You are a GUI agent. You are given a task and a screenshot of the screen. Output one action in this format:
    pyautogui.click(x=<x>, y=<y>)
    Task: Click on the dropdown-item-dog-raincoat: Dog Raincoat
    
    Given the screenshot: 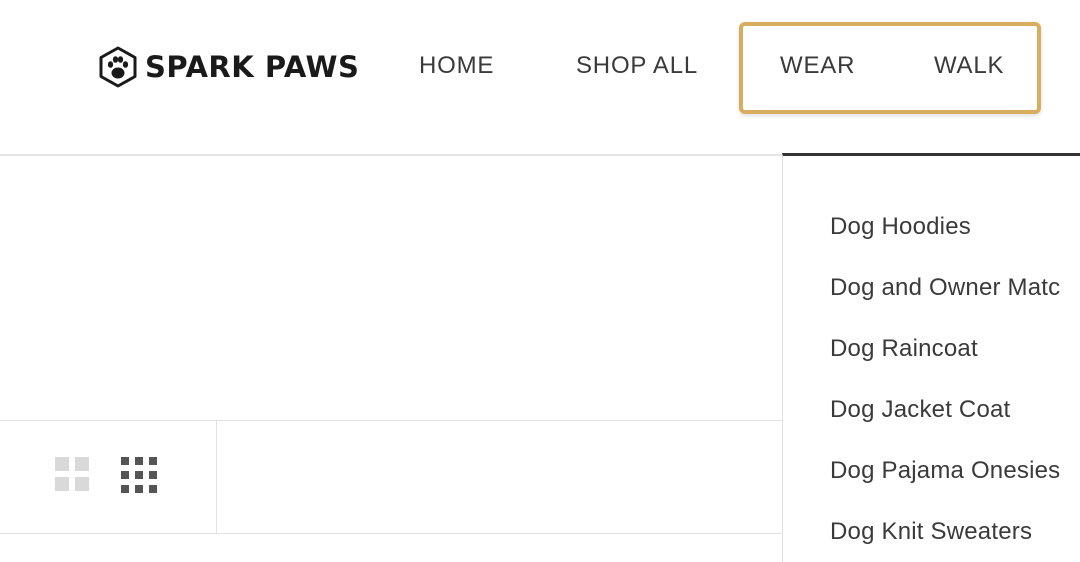 What is the action you would take?
    pyautogui.click(x=904, y=349)
    